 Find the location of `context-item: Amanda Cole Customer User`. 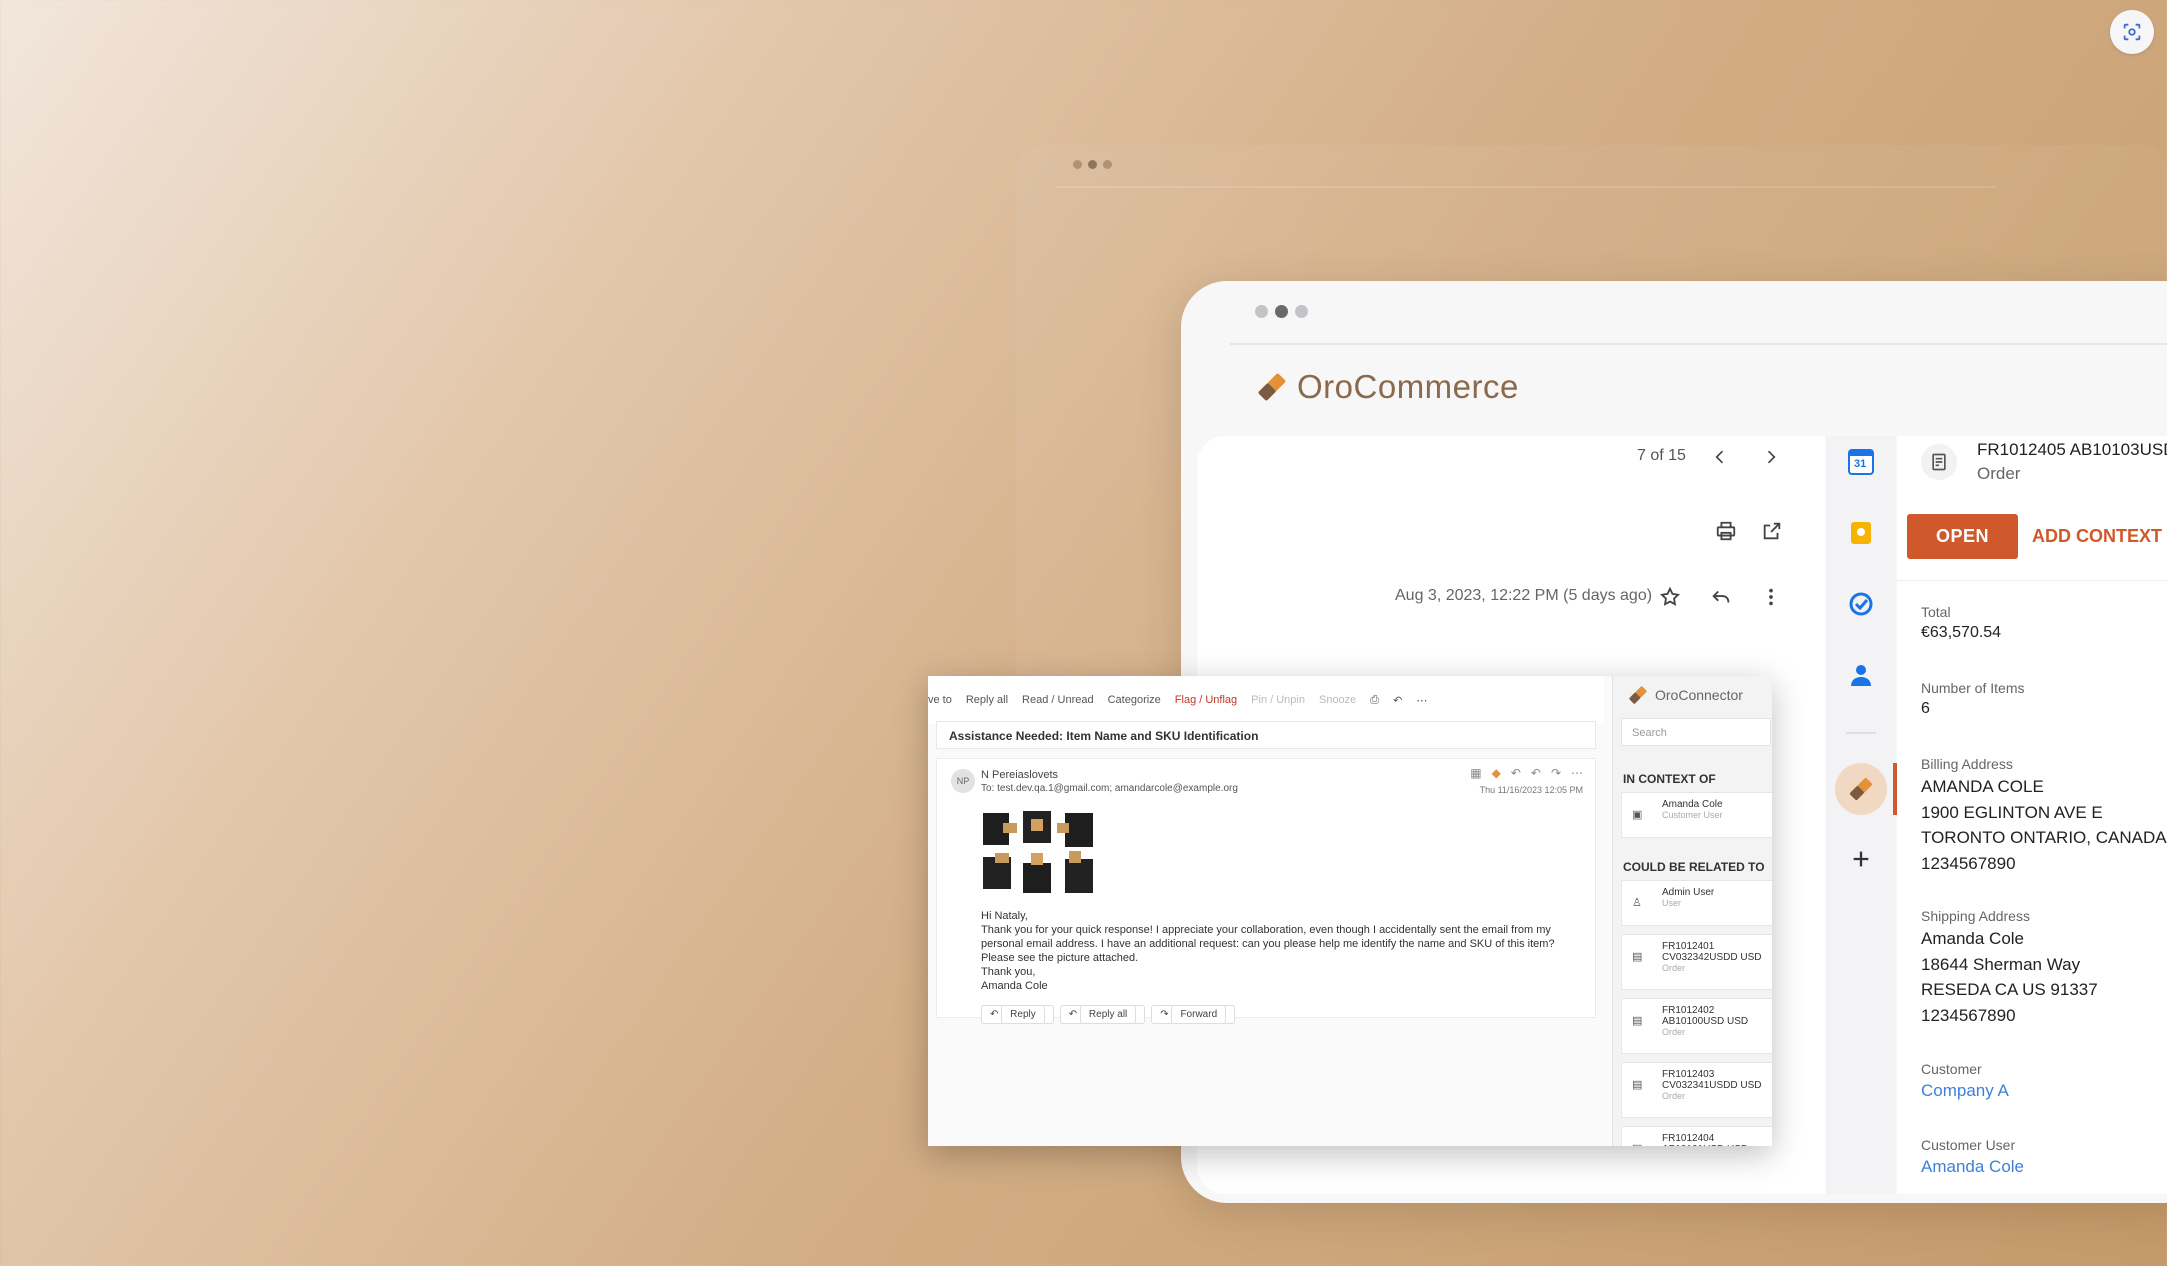

context-item: Amanda Cole Customer User is located at coordinates (1692, 810).